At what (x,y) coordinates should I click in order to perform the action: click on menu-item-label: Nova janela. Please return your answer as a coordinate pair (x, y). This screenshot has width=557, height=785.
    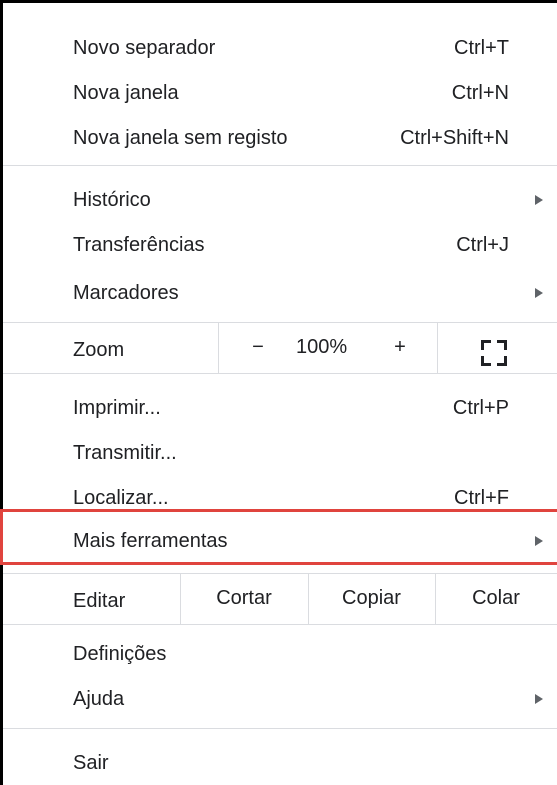
    Looking at the image, I should click on (126, 93).